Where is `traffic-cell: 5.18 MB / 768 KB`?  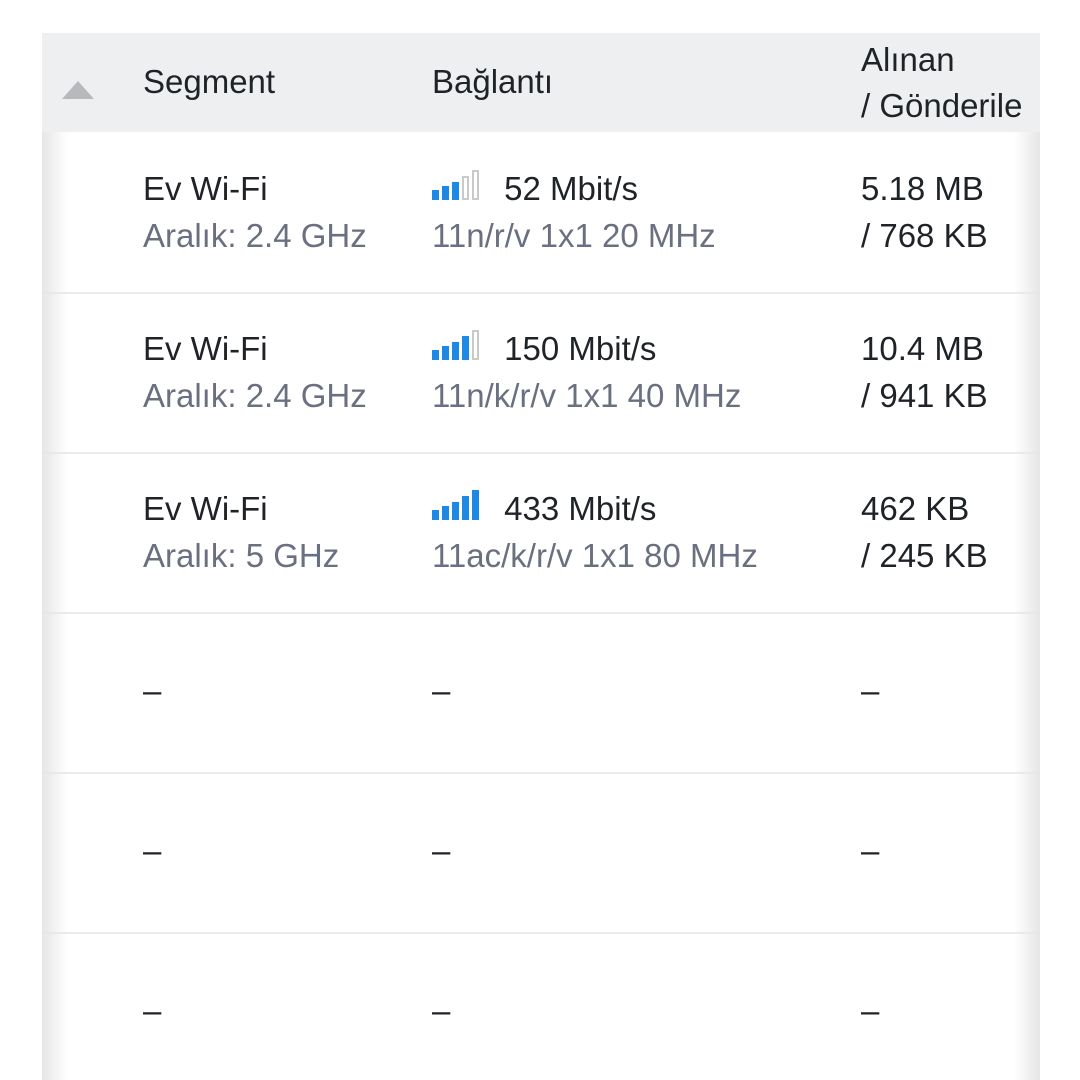 traffic-cell: 5.18 MB / 768 KB is located at coordinates (924, 212).